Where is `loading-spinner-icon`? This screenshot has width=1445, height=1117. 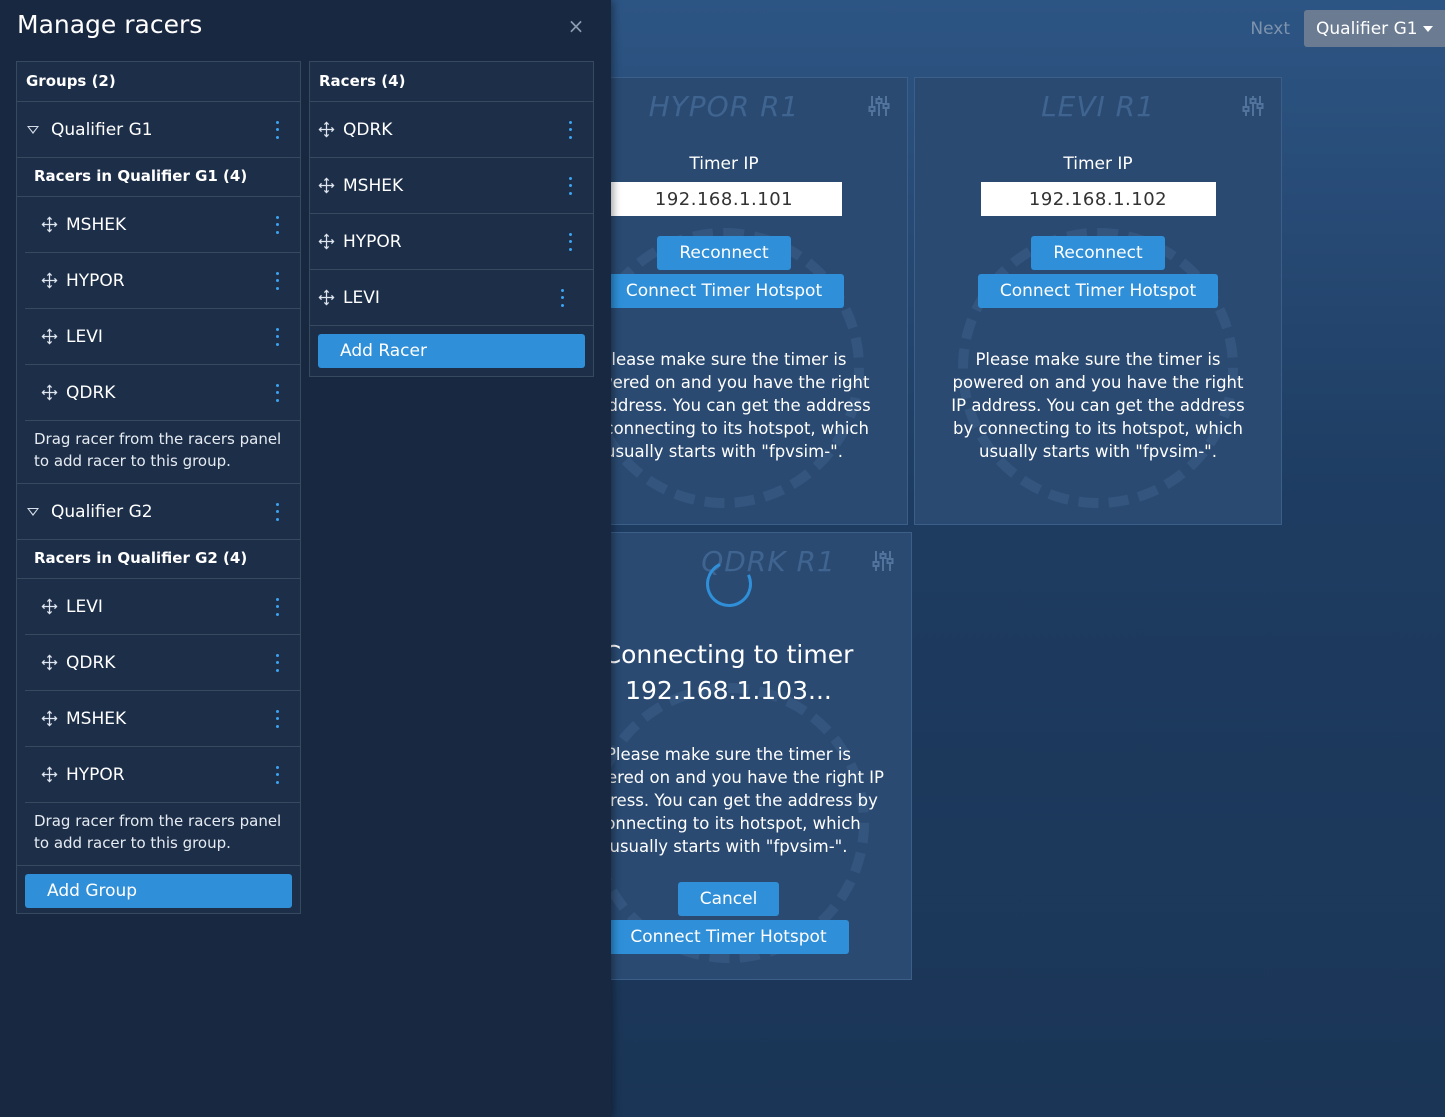
loading-spinner-icon is located at coordinates (728, 584).